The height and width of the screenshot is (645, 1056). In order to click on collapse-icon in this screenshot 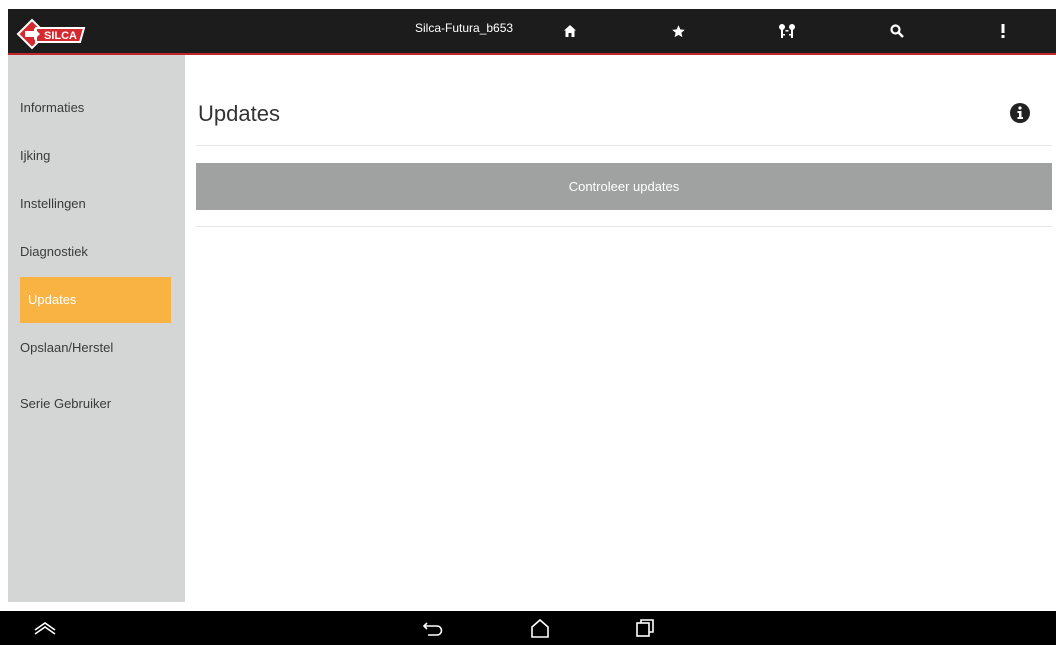, I will do `click(45, 628)`.